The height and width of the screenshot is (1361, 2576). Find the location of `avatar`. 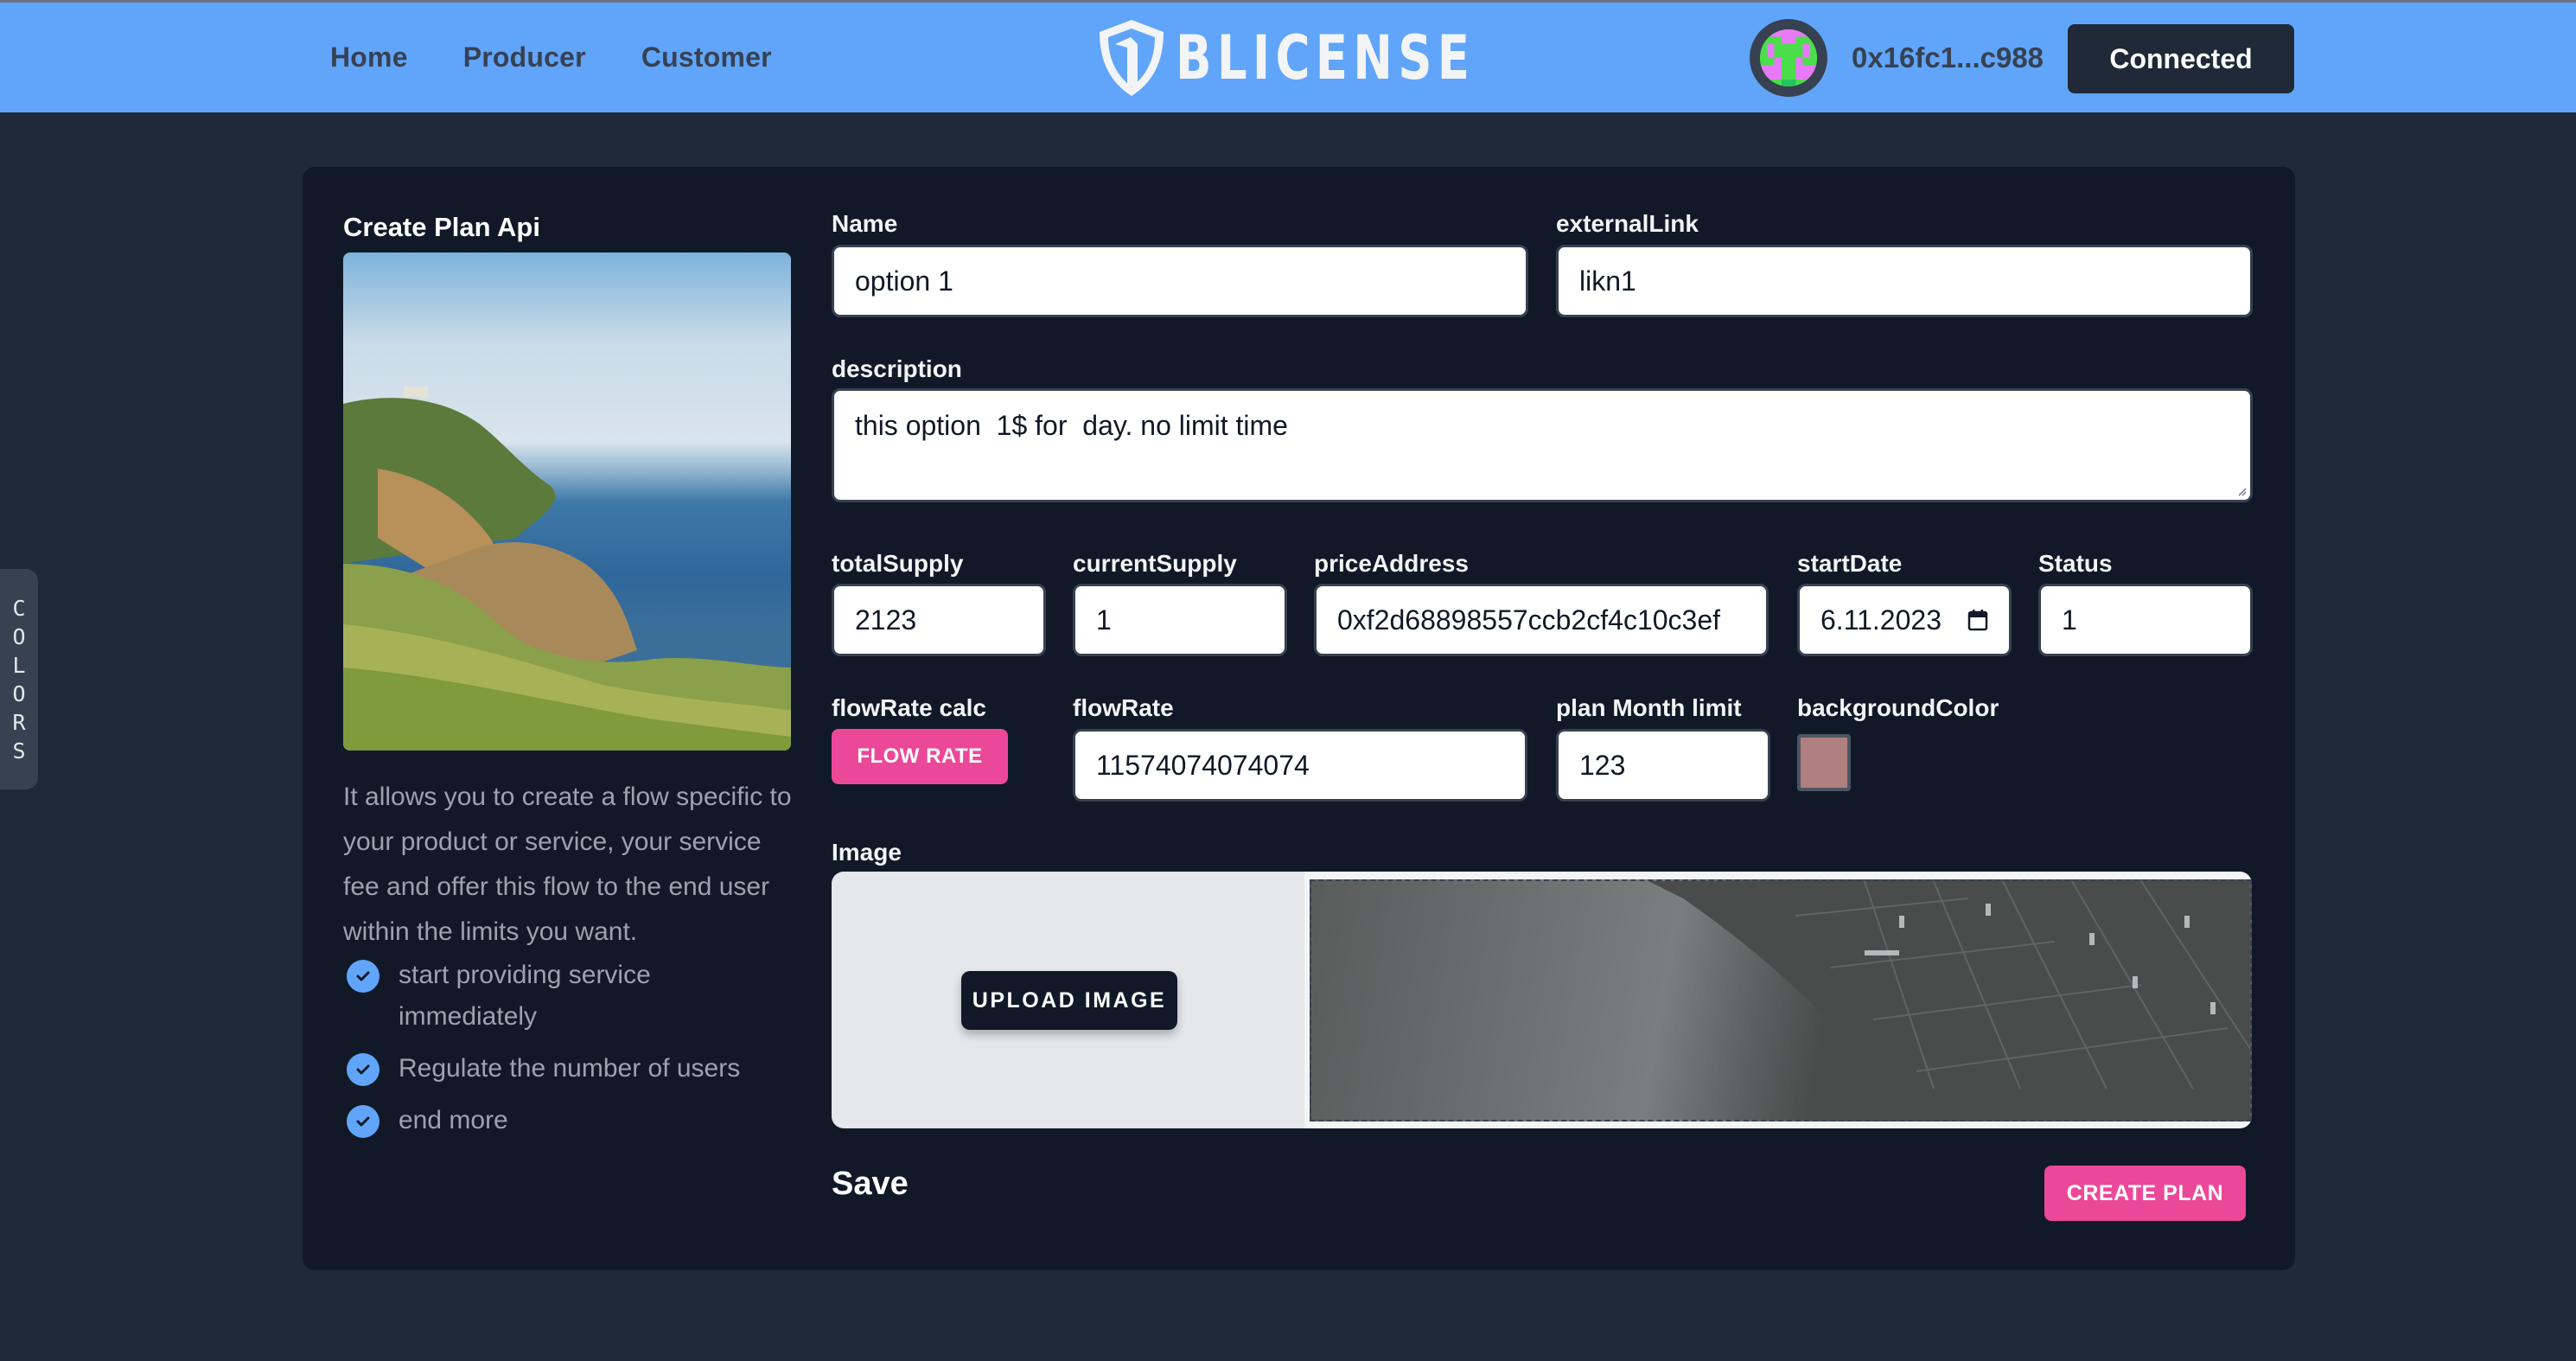

avatar is located at coordinates (1788, 58).